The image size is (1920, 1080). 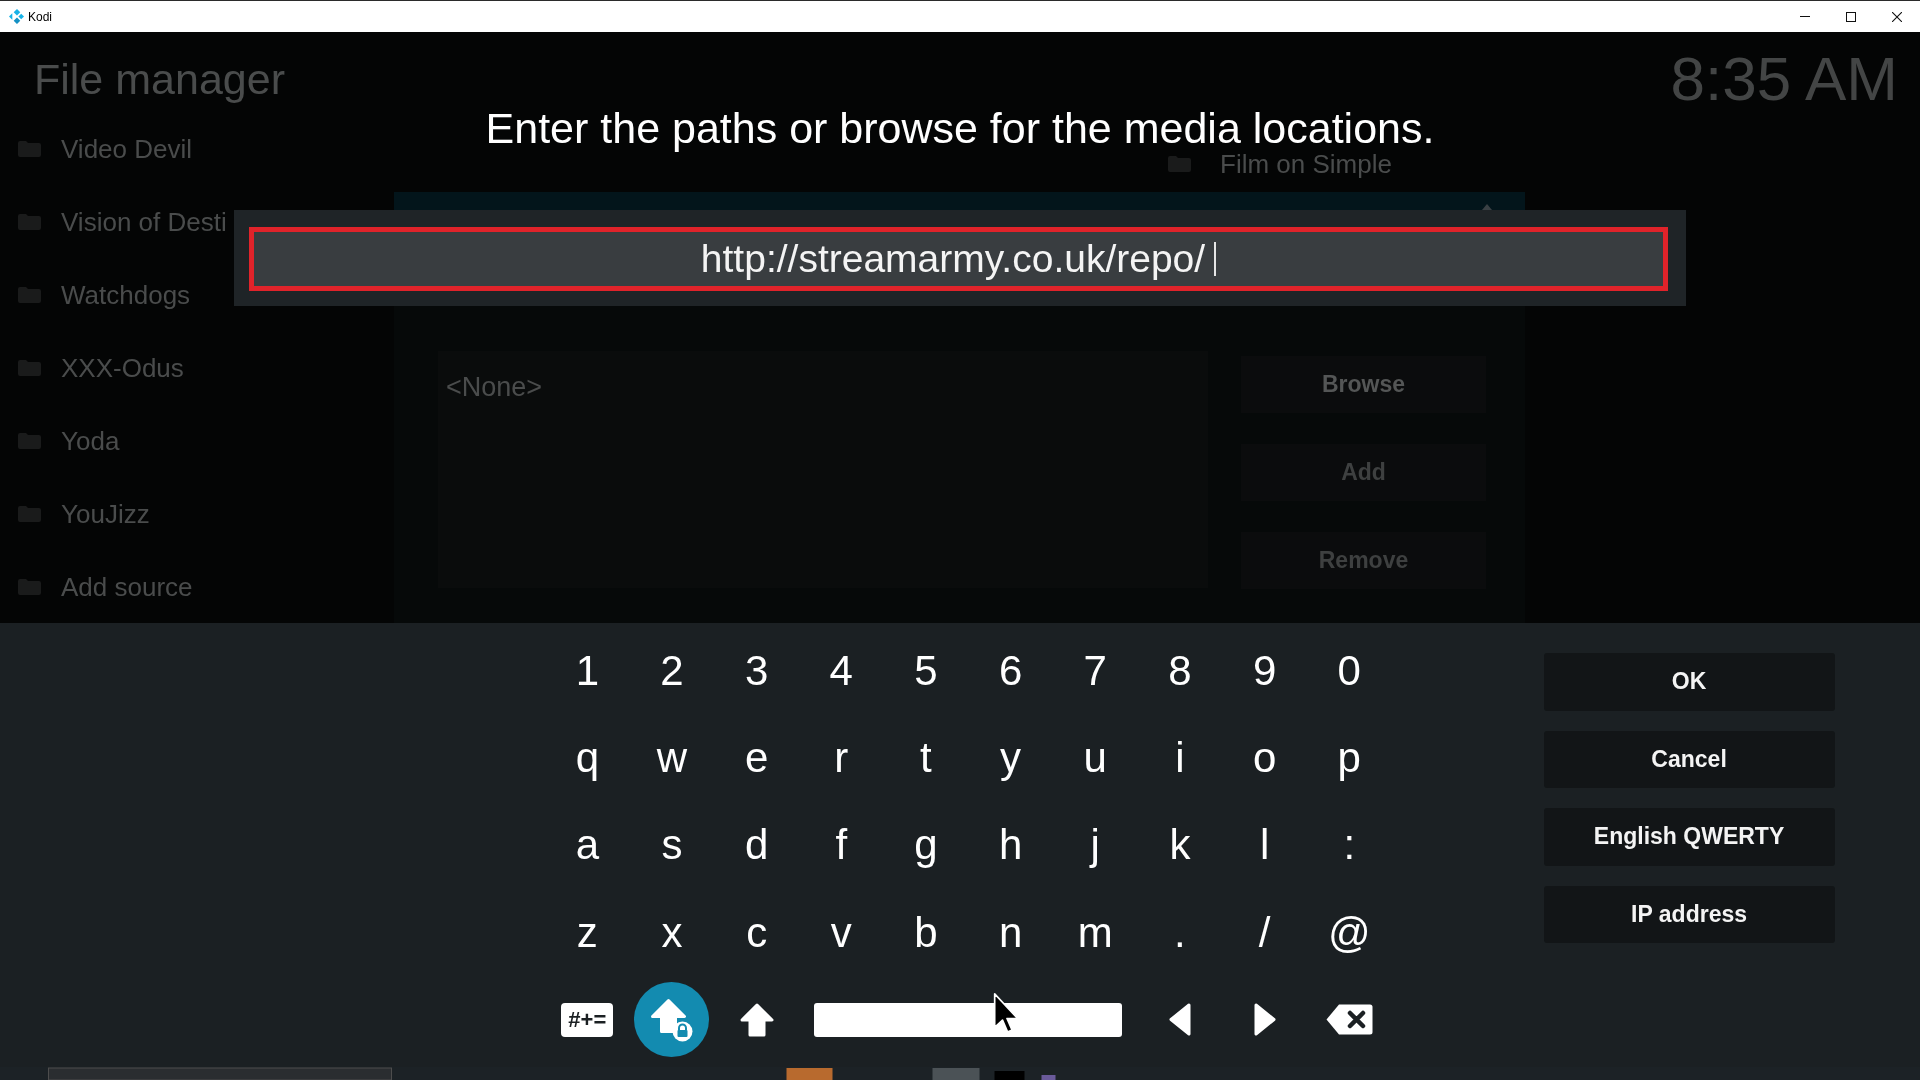 What do you see at coordinates (672, 845) in the screenshot?
I see `keyboard-key: s` at bounding box center [672, 845].